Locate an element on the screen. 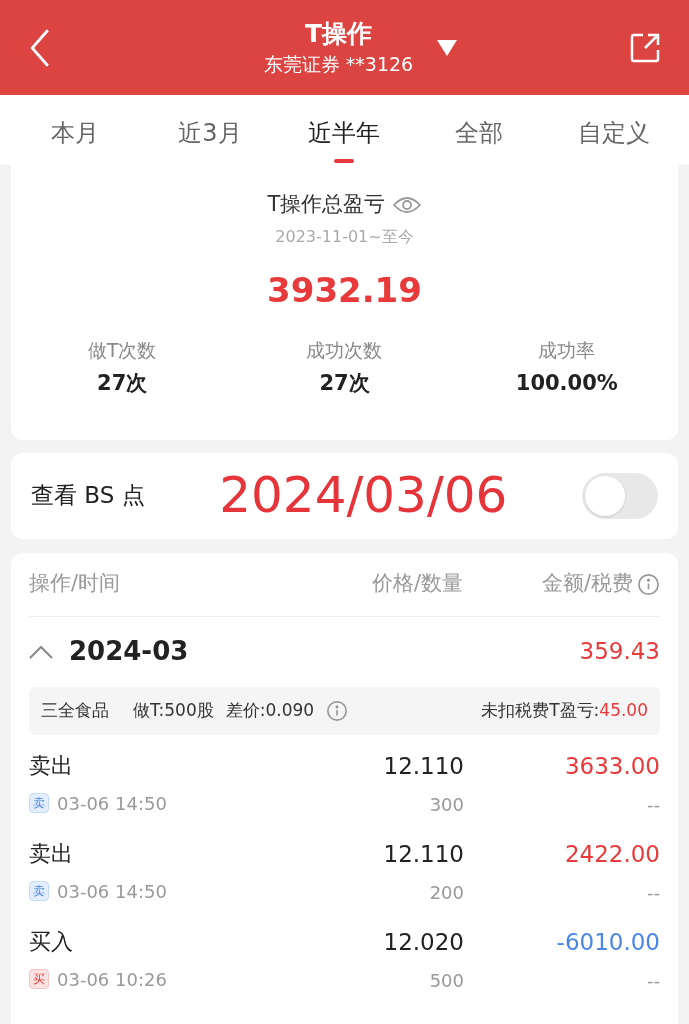  trade-price: 12.020 is located at coordinates (423, 942).